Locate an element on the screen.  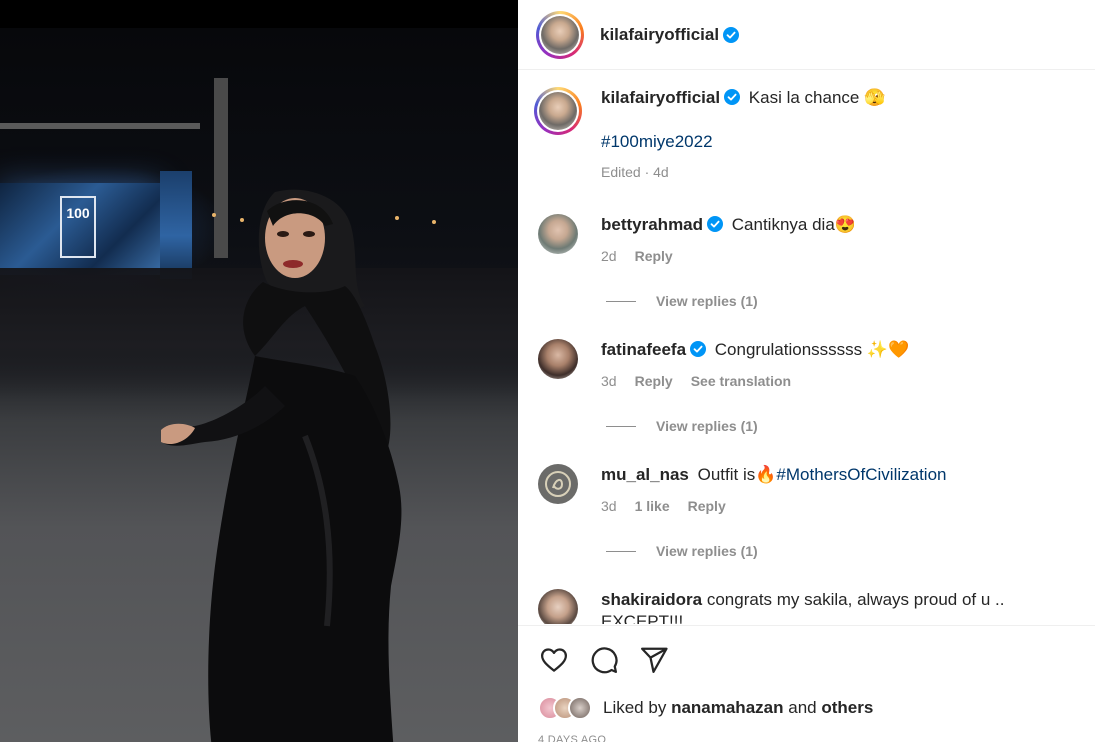
comment-username: shakiraidora is located at coordinates (651, 599).